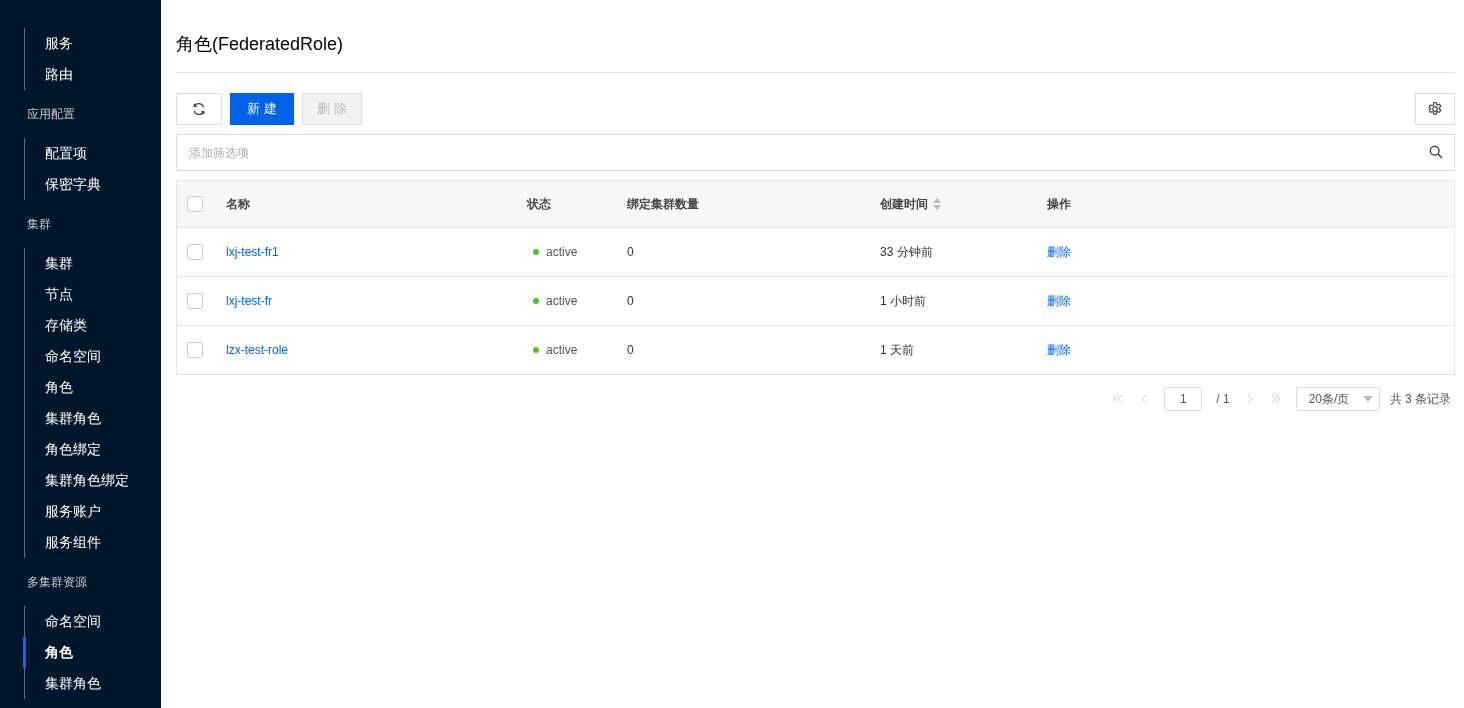 The width and height of the screenshot is (1464, 708). Describe the element at coordinates (249, 301) in the screenshot. I see `role-name-link: lxj-test-fr` at that location.